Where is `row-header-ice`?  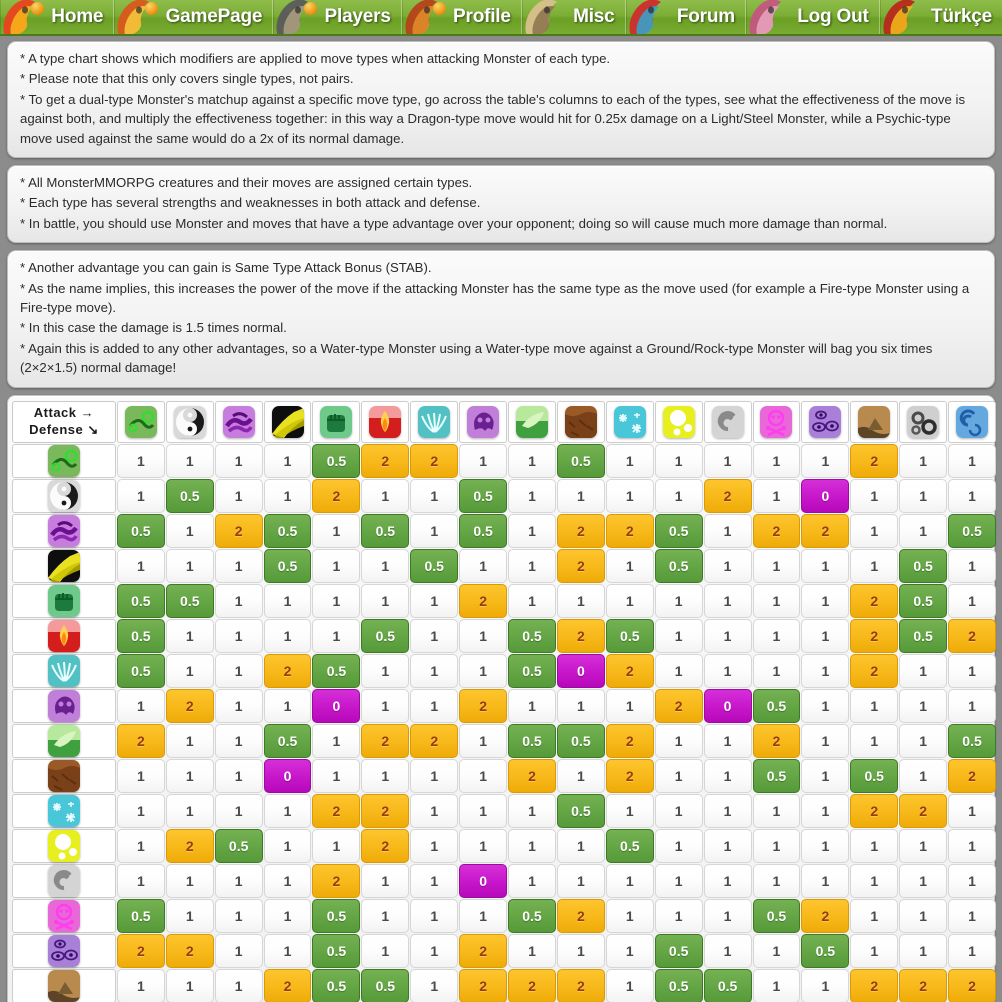
row-header-ice is located at coordinates (64, 810).